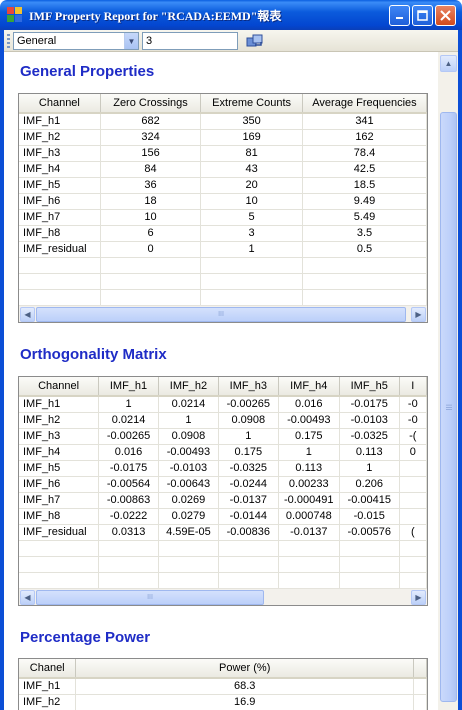  I want to click on general-grid-hscrollbar: ◀ III ▶, so click(223, 313).